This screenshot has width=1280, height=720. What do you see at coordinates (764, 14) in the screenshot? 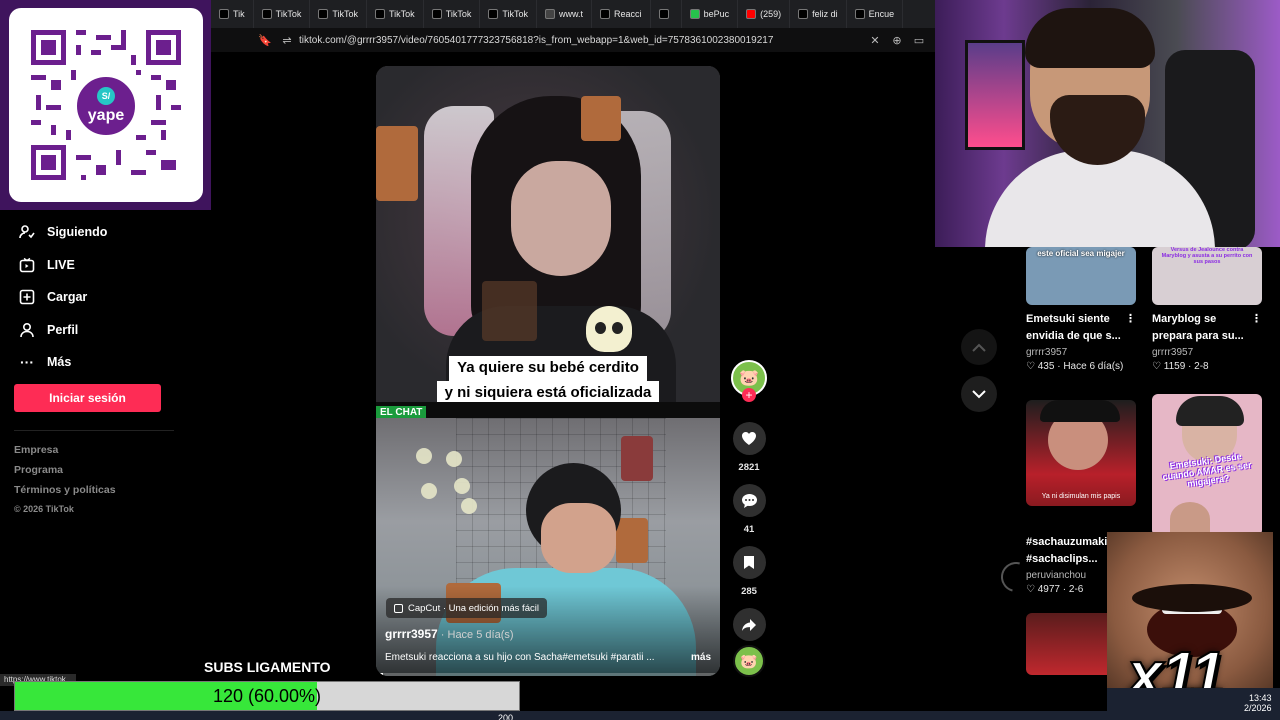
I see `browser-tab: (259)` at bounding box center [764, 14].